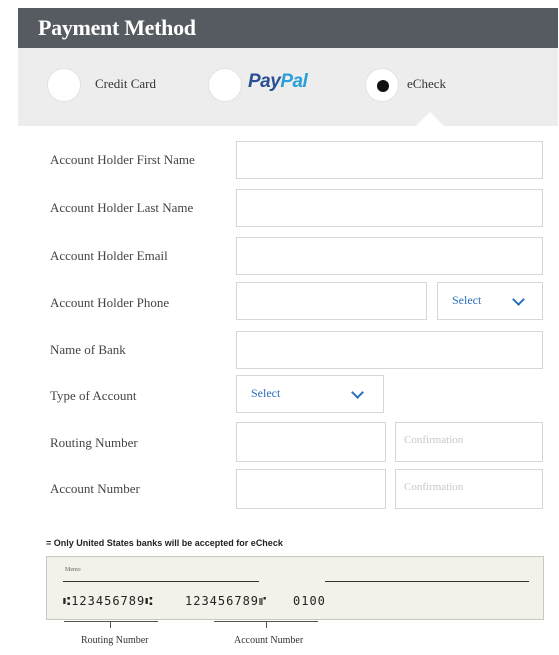  Describe the element at coordinates (266, 393) in the screenshot. I see `account-type-select-value: Select` at that location.